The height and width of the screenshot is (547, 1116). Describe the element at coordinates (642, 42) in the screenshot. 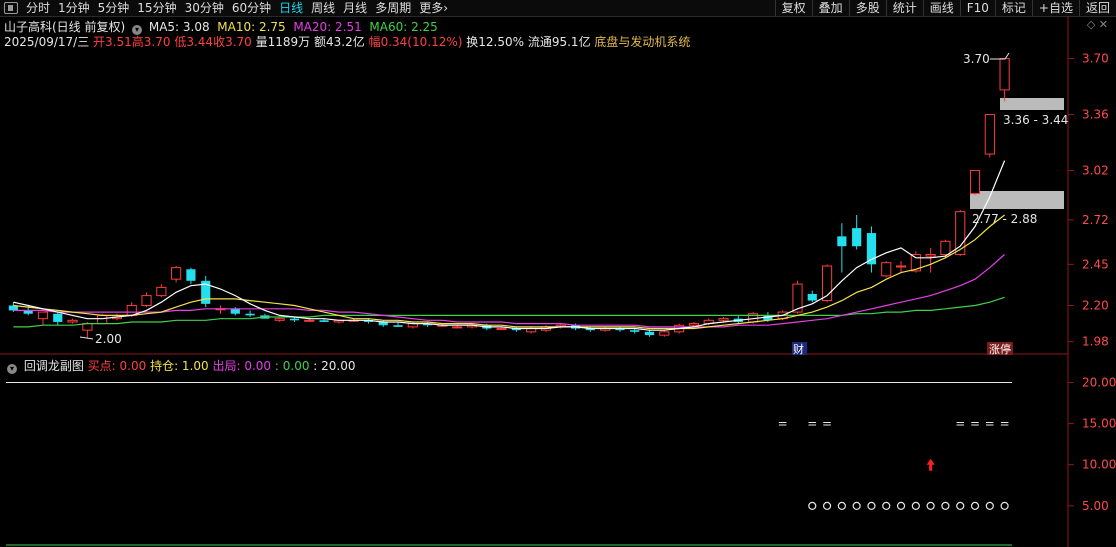

I see `industry-system: 底盘与发动机系统` at that location.